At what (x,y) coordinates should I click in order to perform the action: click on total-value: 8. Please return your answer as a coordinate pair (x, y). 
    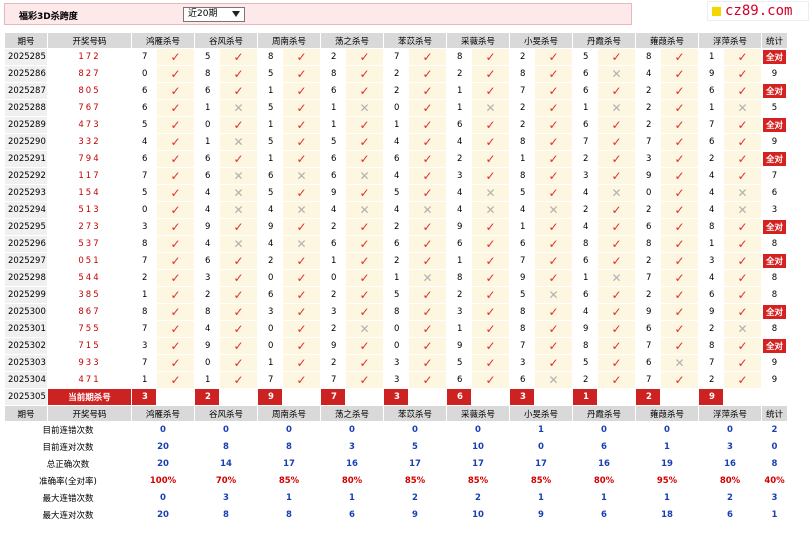
    Looking at the image, I should click on (774, 295).